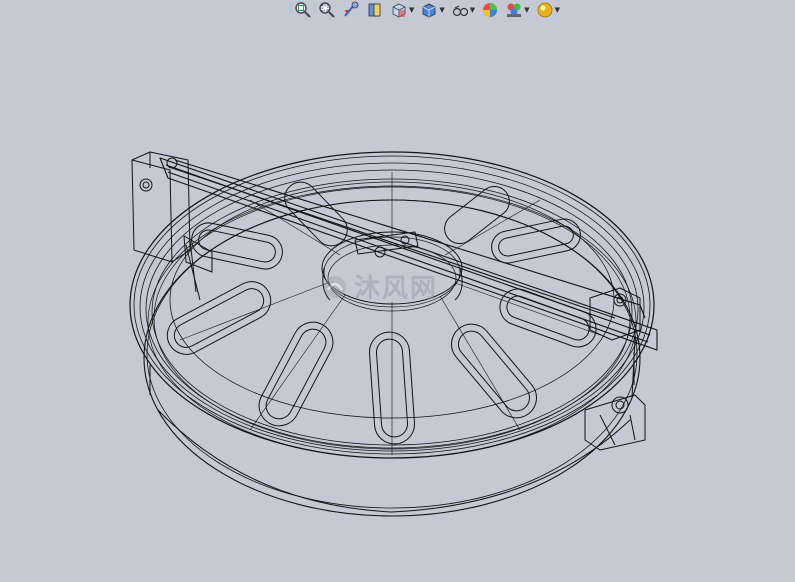 The image size is (795, 582). I want to click on watermark-text: 沐风网, so click(396, 289).